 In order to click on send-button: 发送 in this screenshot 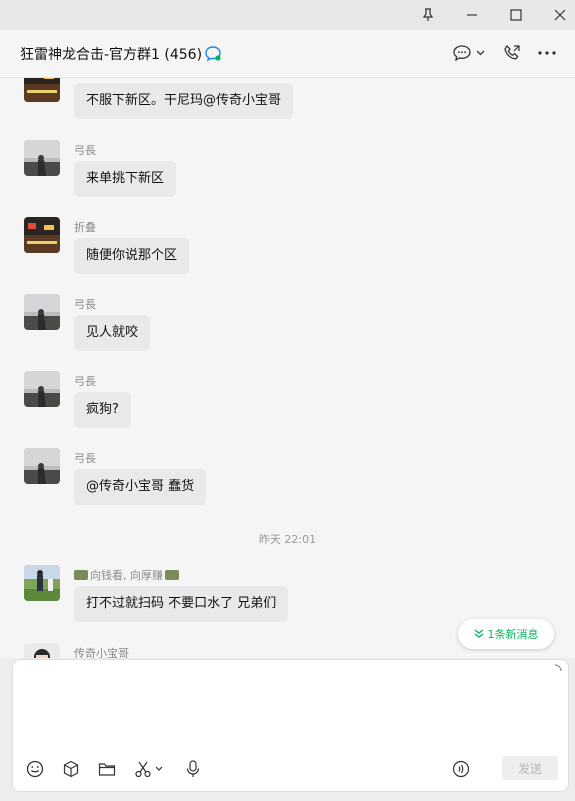, I will do `click(530, 768)`.